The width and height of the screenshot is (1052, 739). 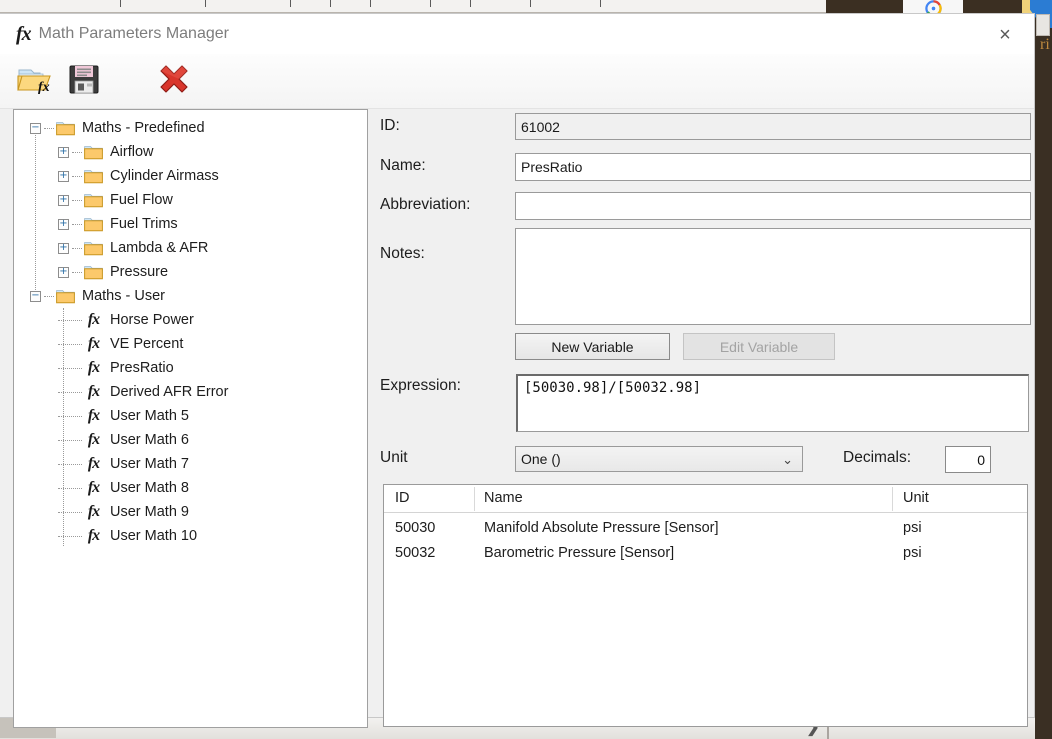 What do you see at coordinates (154, 536) in the screenshot?
I see `tree-item-label: User Math 10` at bounding box center [154, 536].